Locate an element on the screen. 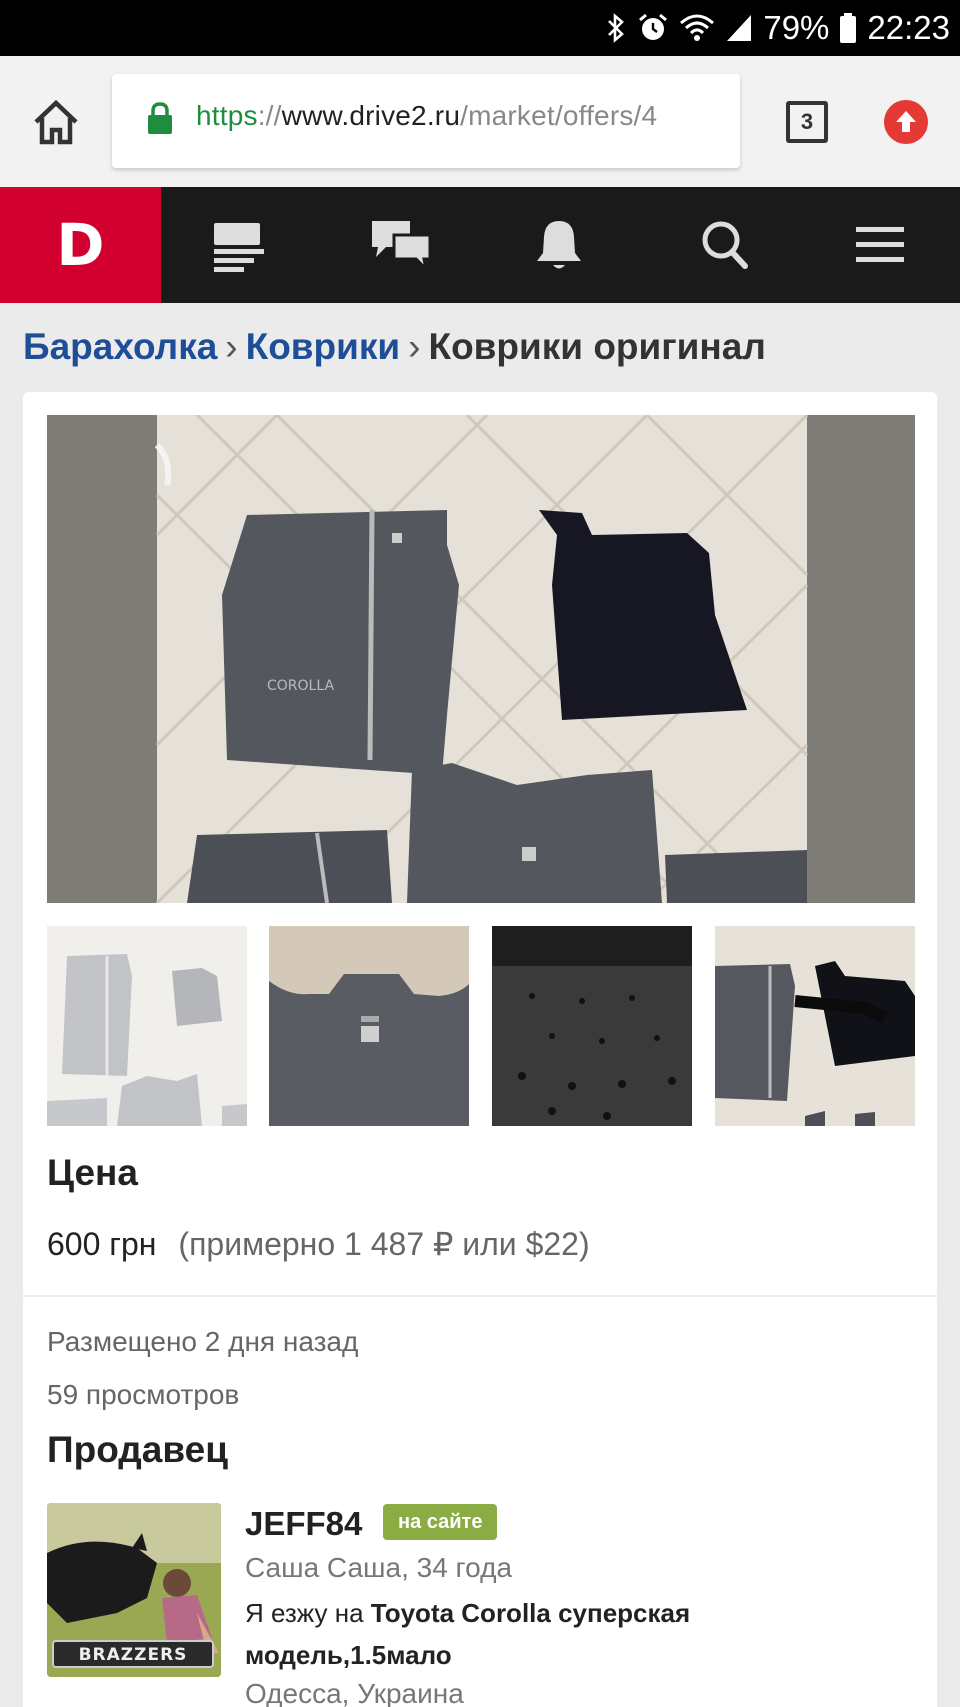 This screenshot has height=1707, width=960. divider is located at coordinates (480, 1296).